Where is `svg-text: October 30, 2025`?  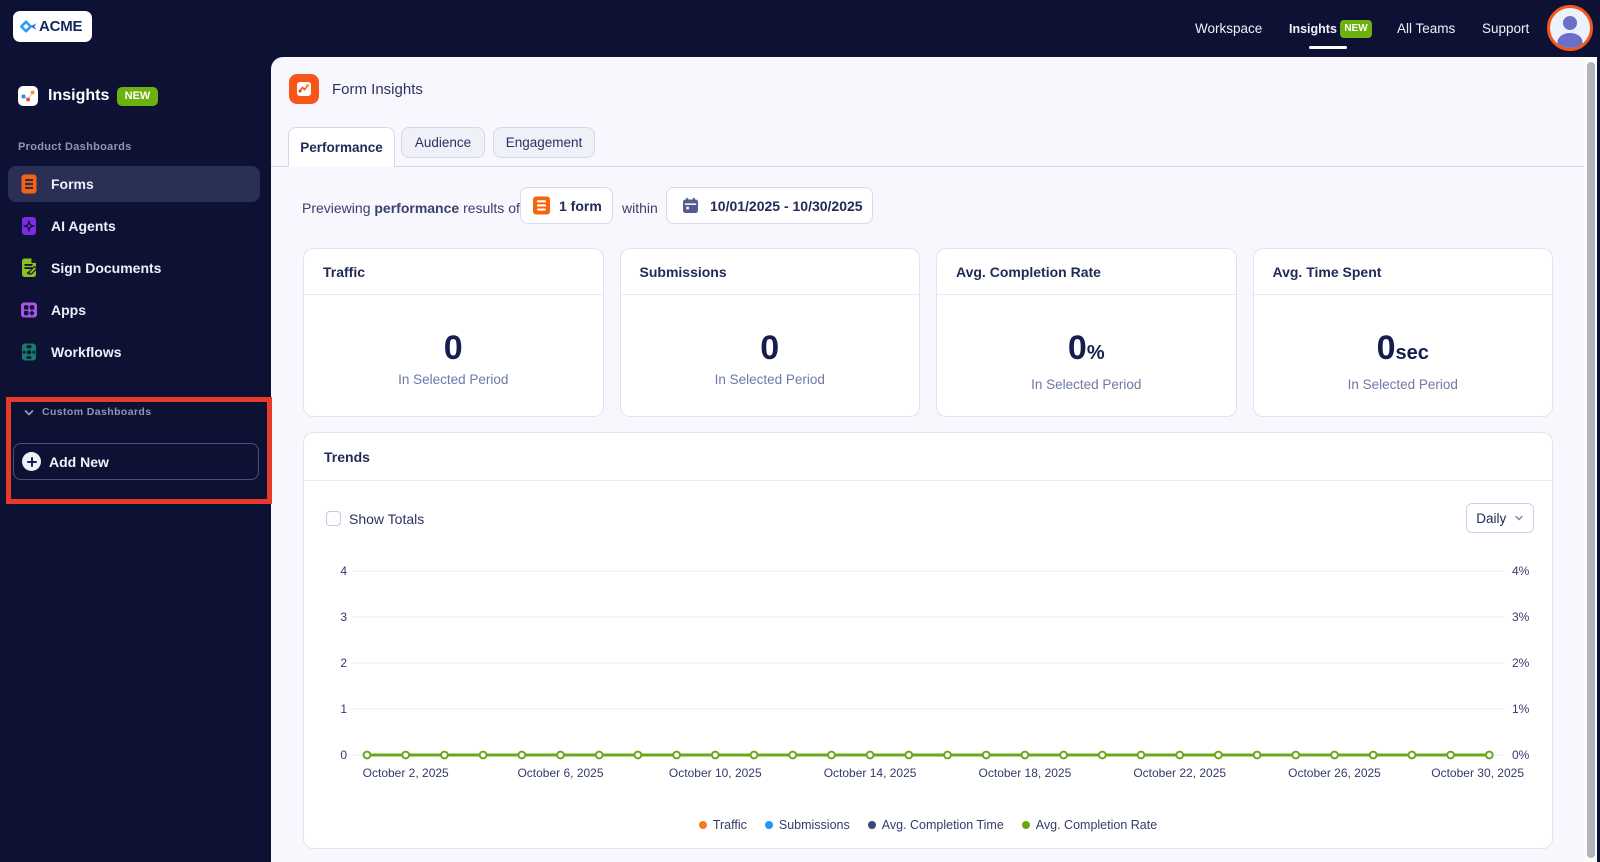
svg-text: October 30, 2025 is located at coordinates (1477, 773).